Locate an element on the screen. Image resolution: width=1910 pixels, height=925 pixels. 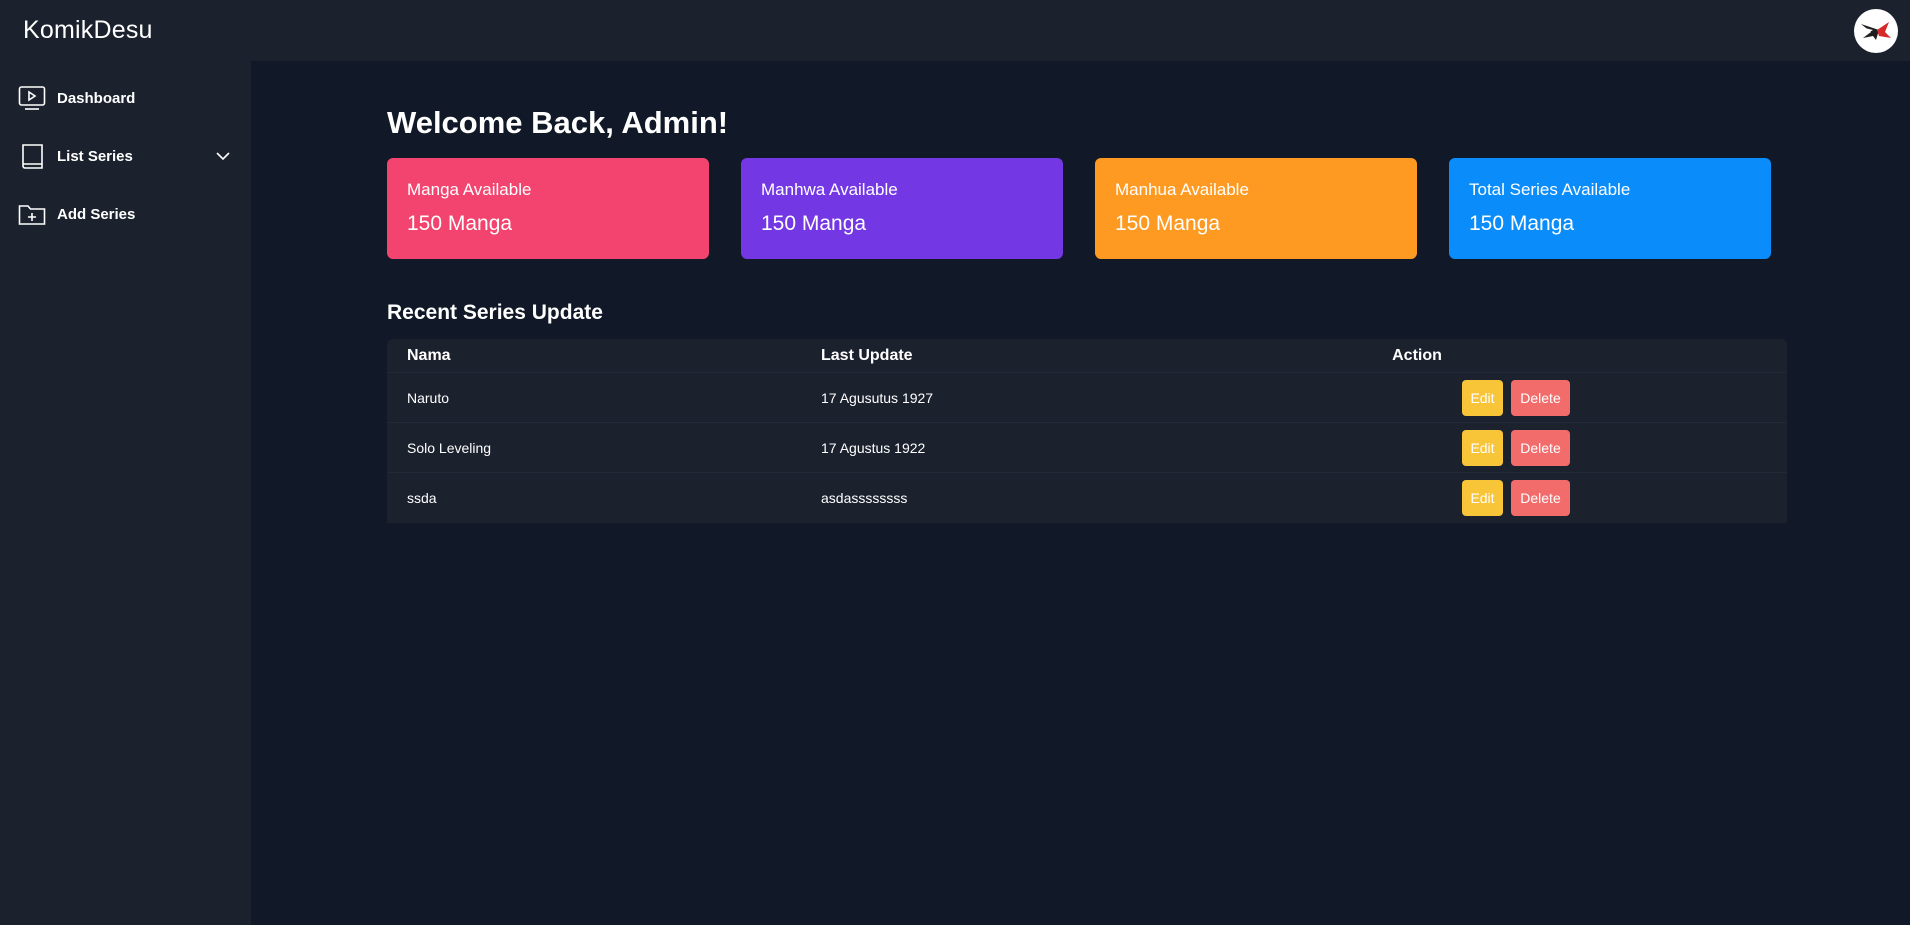
play-monitor-icon is located at coordinates (32, 98).